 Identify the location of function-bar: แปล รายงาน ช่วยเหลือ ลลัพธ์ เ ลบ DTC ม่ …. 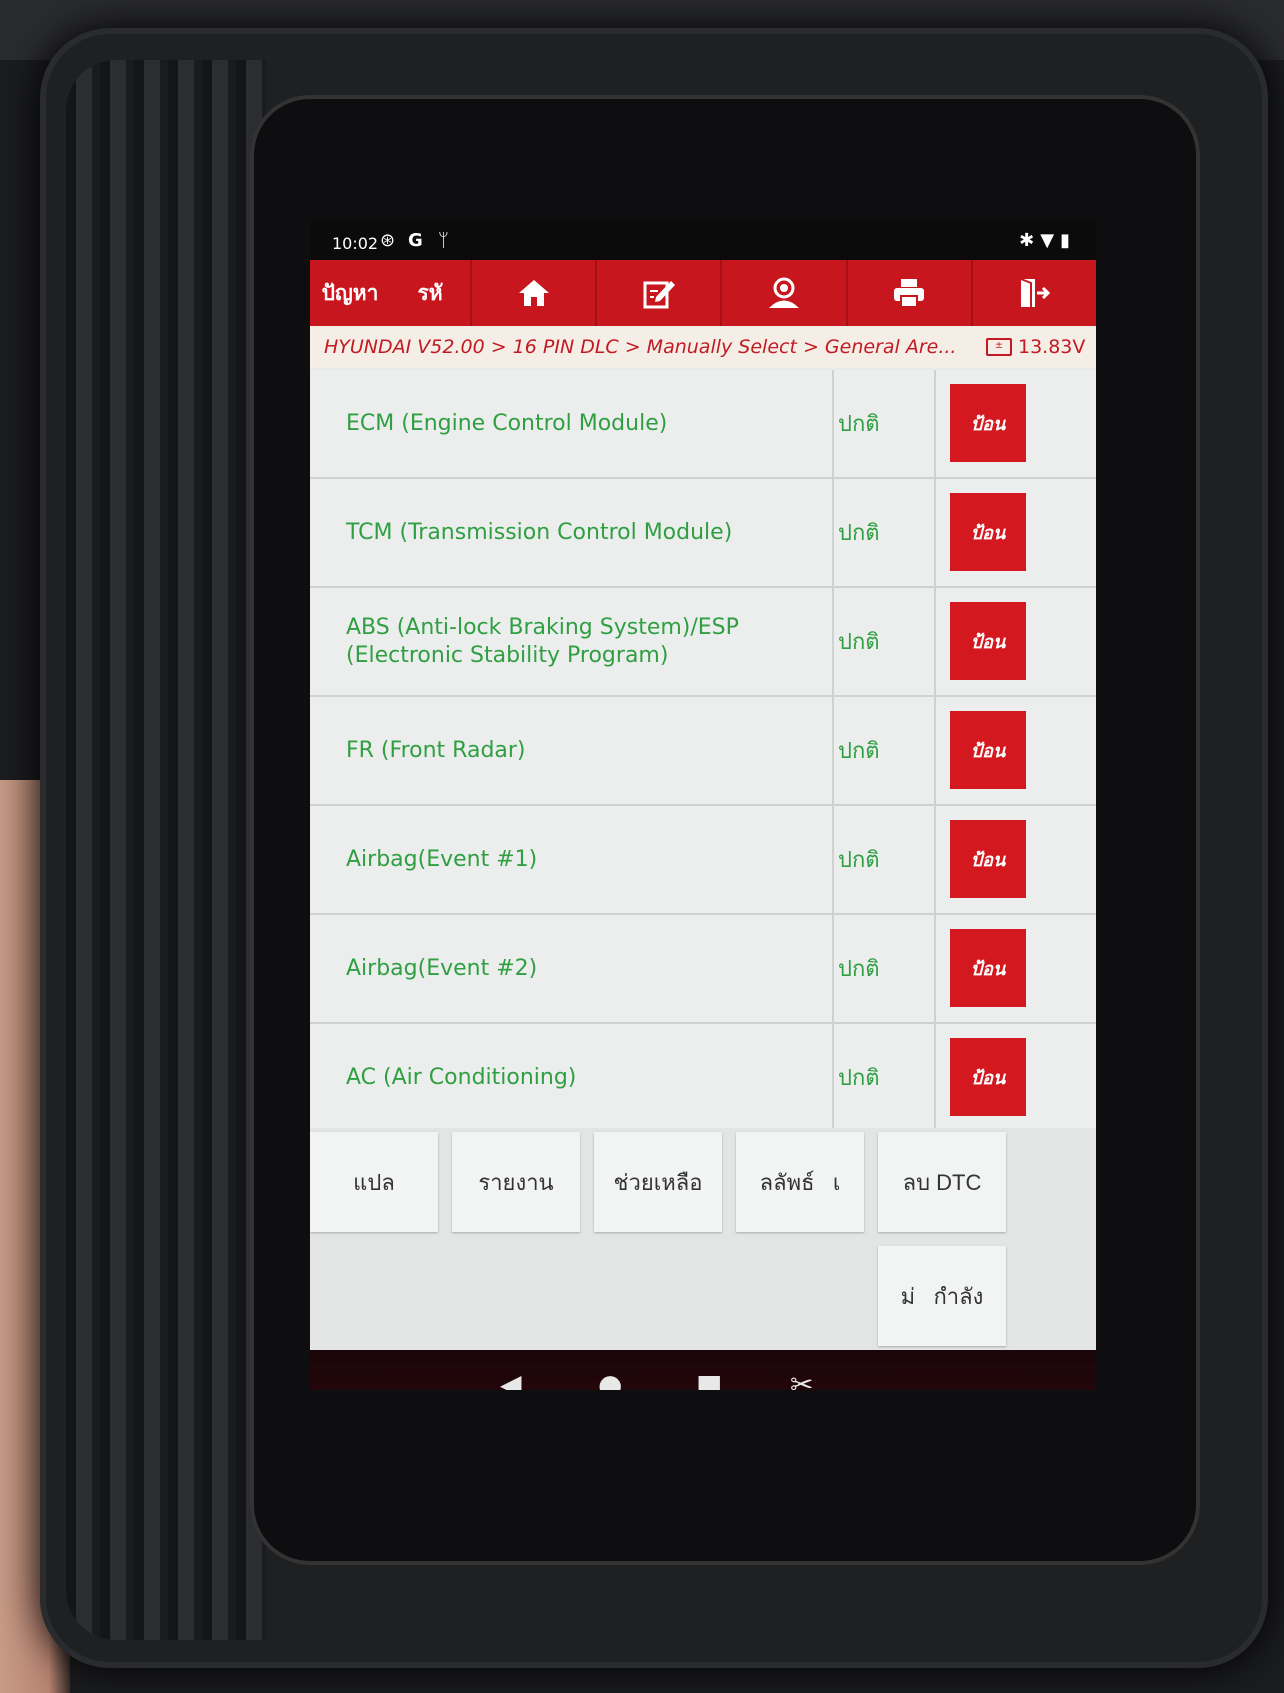
(703, 1239).